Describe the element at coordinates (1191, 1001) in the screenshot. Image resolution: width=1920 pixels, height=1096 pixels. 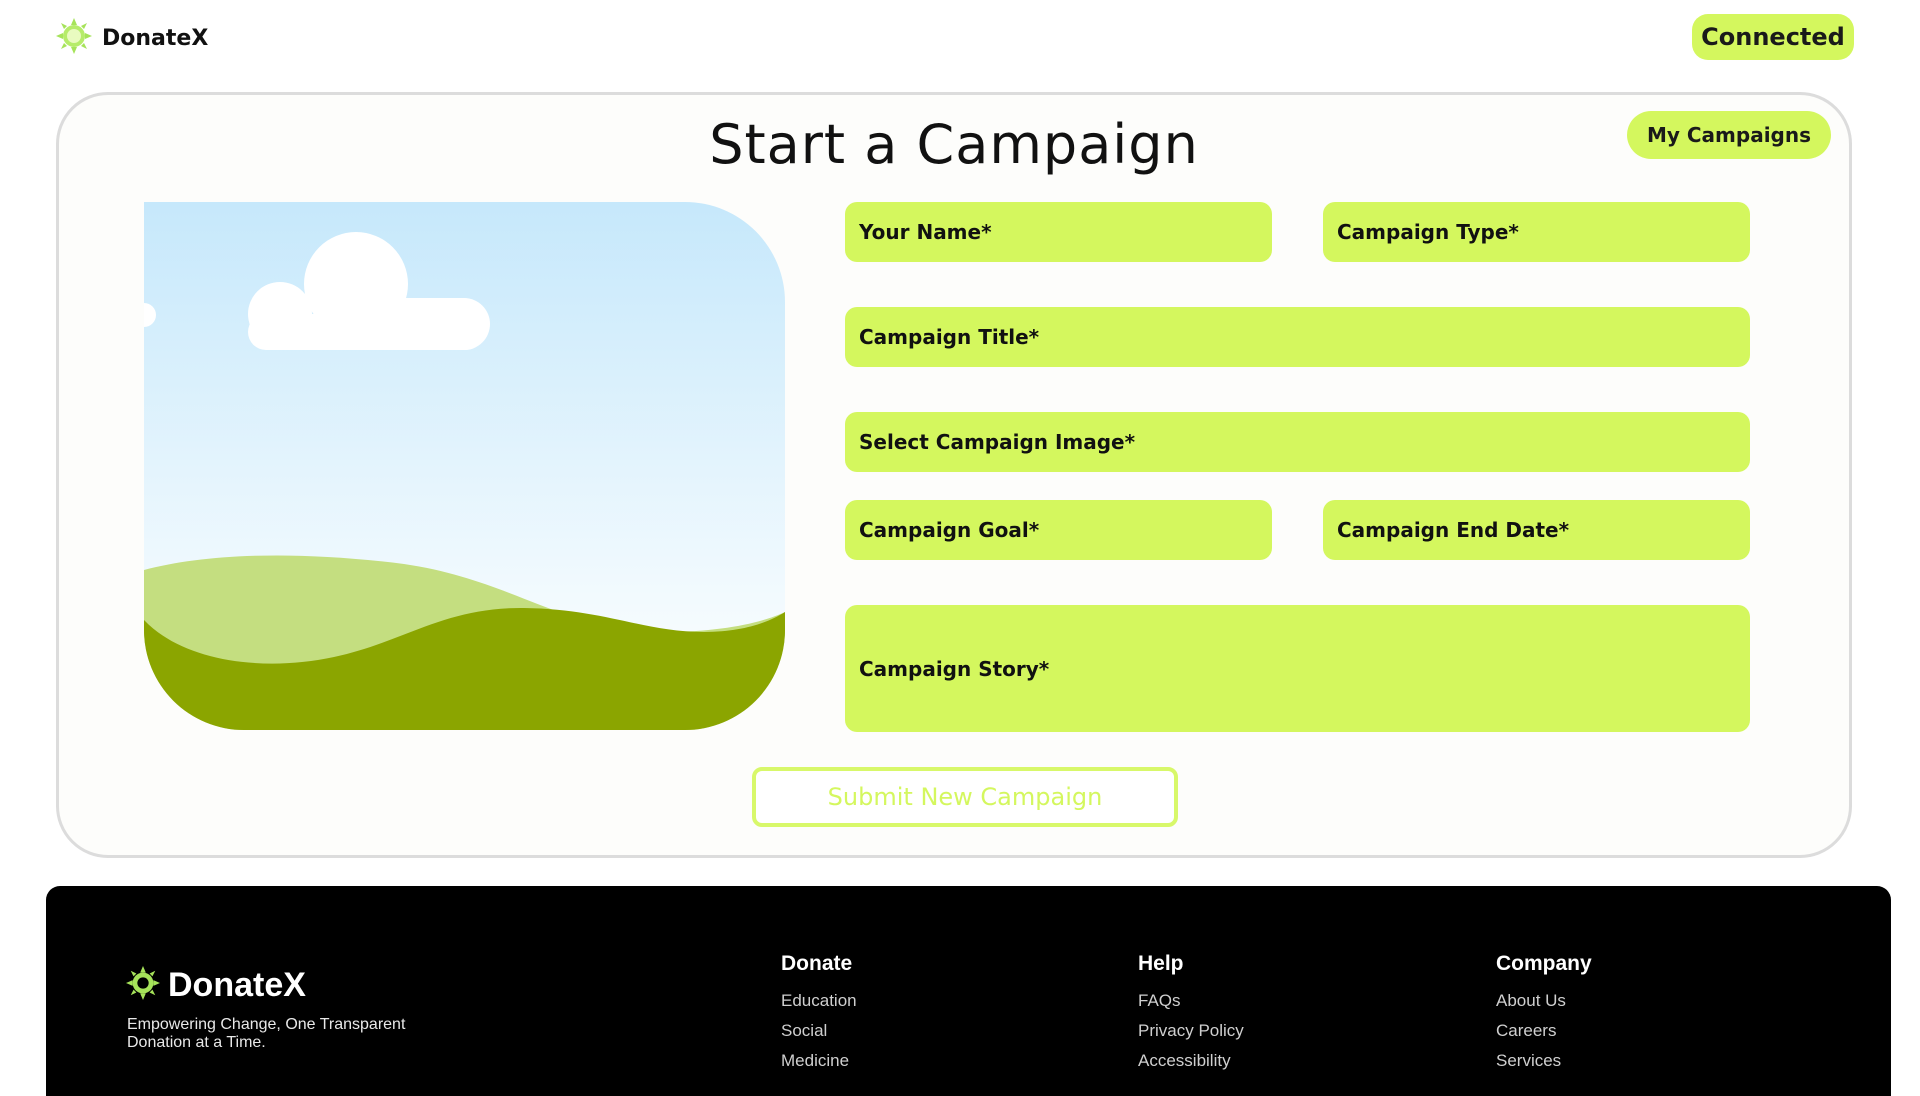
I see `footer-link: FAQs` at that location.